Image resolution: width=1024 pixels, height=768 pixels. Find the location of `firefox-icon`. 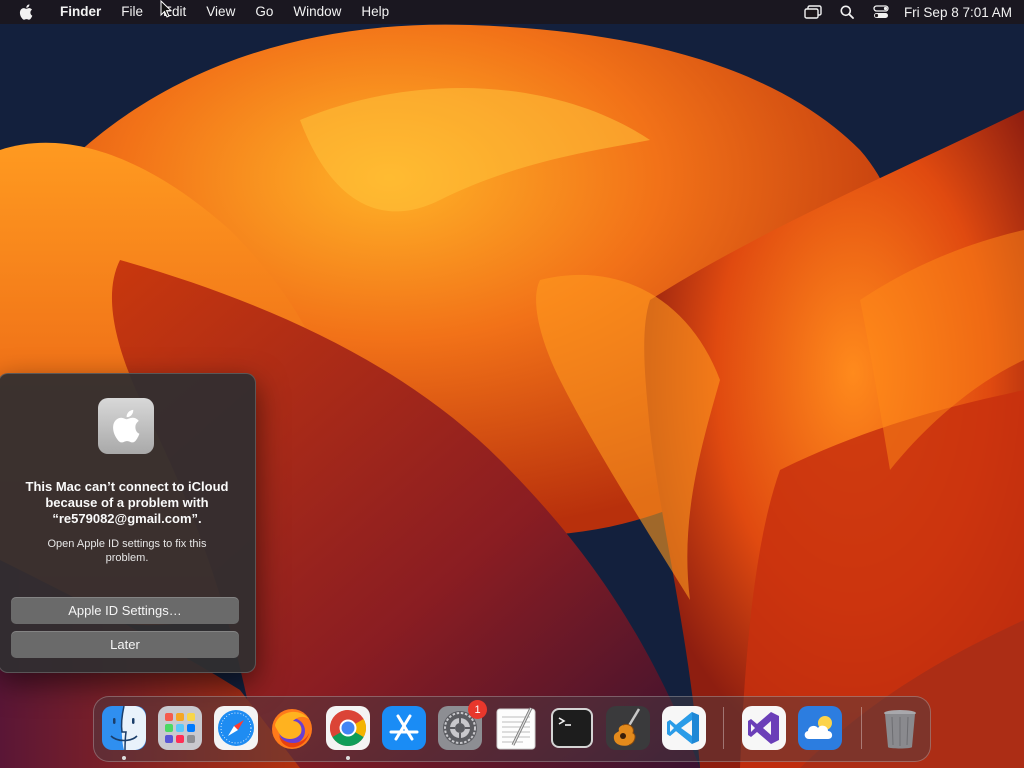

firefox-icon is located at coordinates (292, 729).